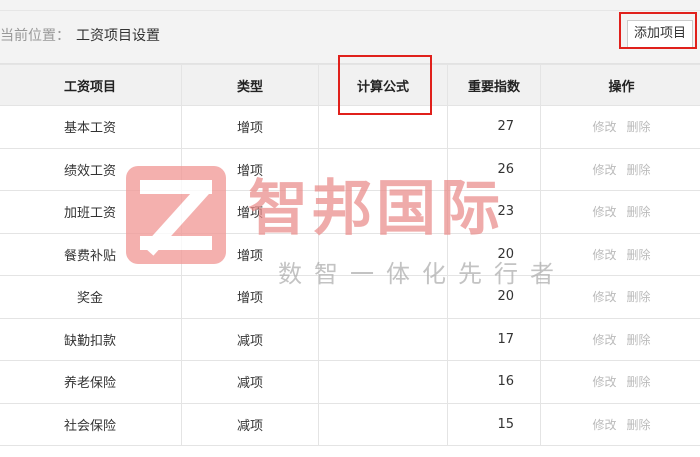  I want to click on cell-importance-index: 27, so click(494, 127).